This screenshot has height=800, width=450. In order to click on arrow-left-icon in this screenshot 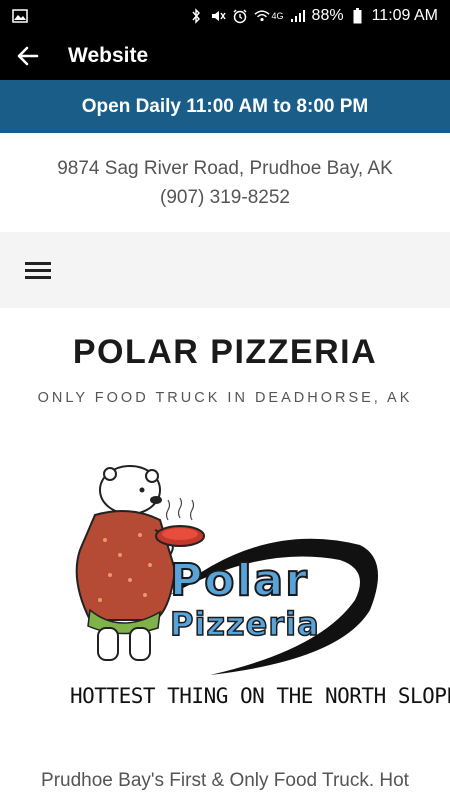, I will do `click(28, 56)`.